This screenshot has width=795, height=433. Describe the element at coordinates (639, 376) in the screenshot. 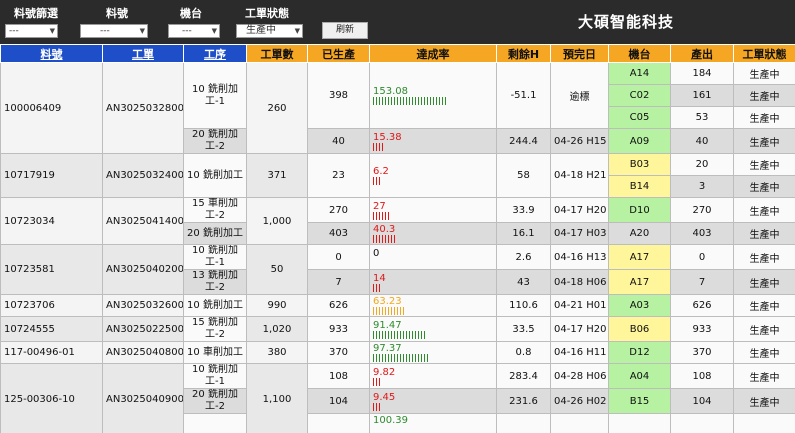

I see `cell-machine: A04` at that location.